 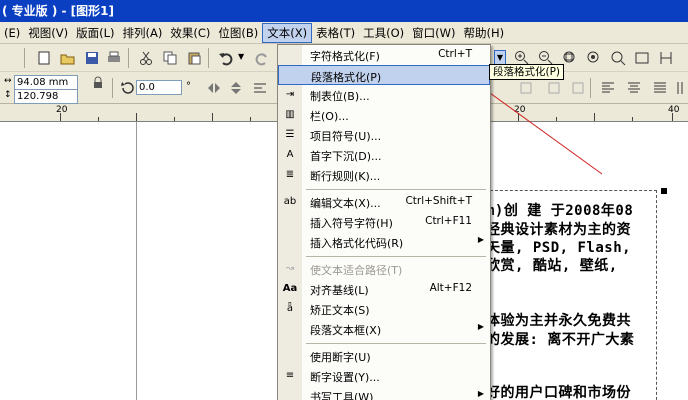 What do you see at coordinates (357, 243) in the screenshot?
I see `menu-item-label: 插入格式化代码(R)` at bounding box center [357, 243].